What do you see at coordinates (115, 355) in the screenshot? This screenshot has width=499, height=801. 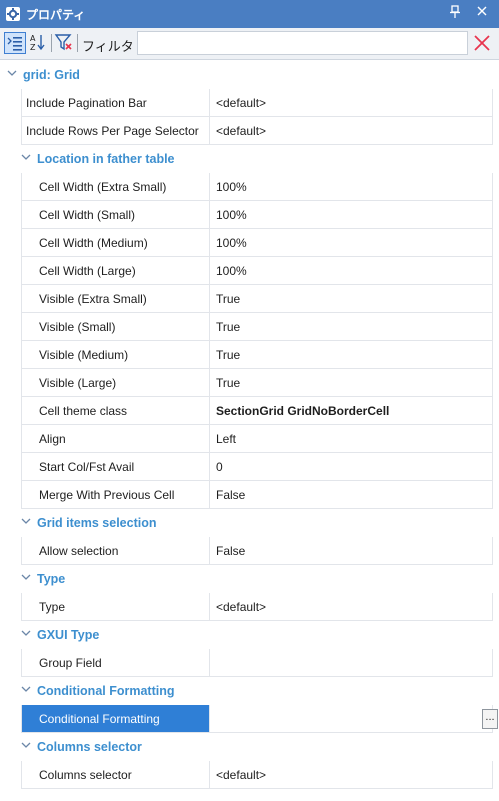 I see `property-name: Visible (Medium)` at bounding box center [115, 355].